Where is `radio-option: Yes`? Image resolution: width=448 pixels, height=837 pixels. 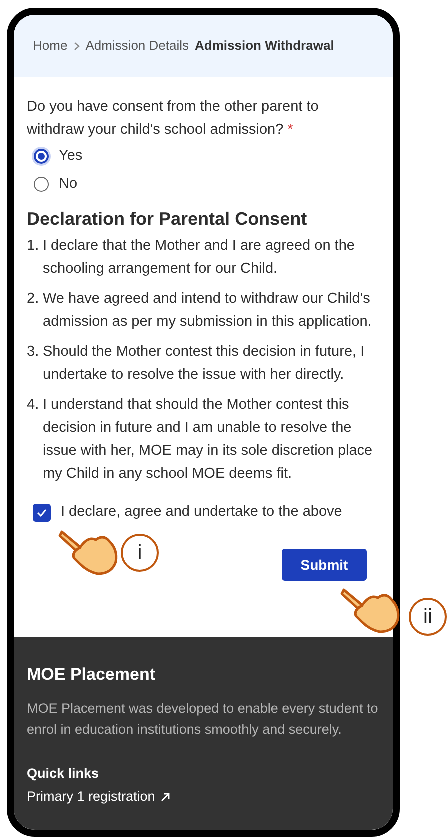
radio-option: Yes is located at coordinates (203, 156).